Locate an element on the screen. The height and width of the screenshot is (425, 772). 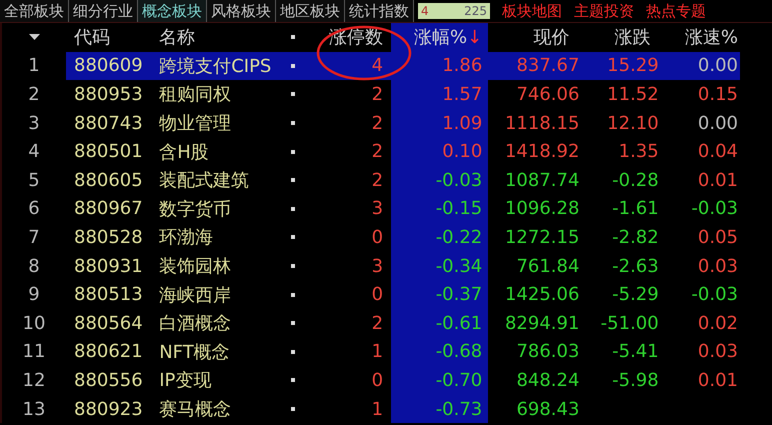
table-cell: -0.22 is located at coordinates (459, 237).